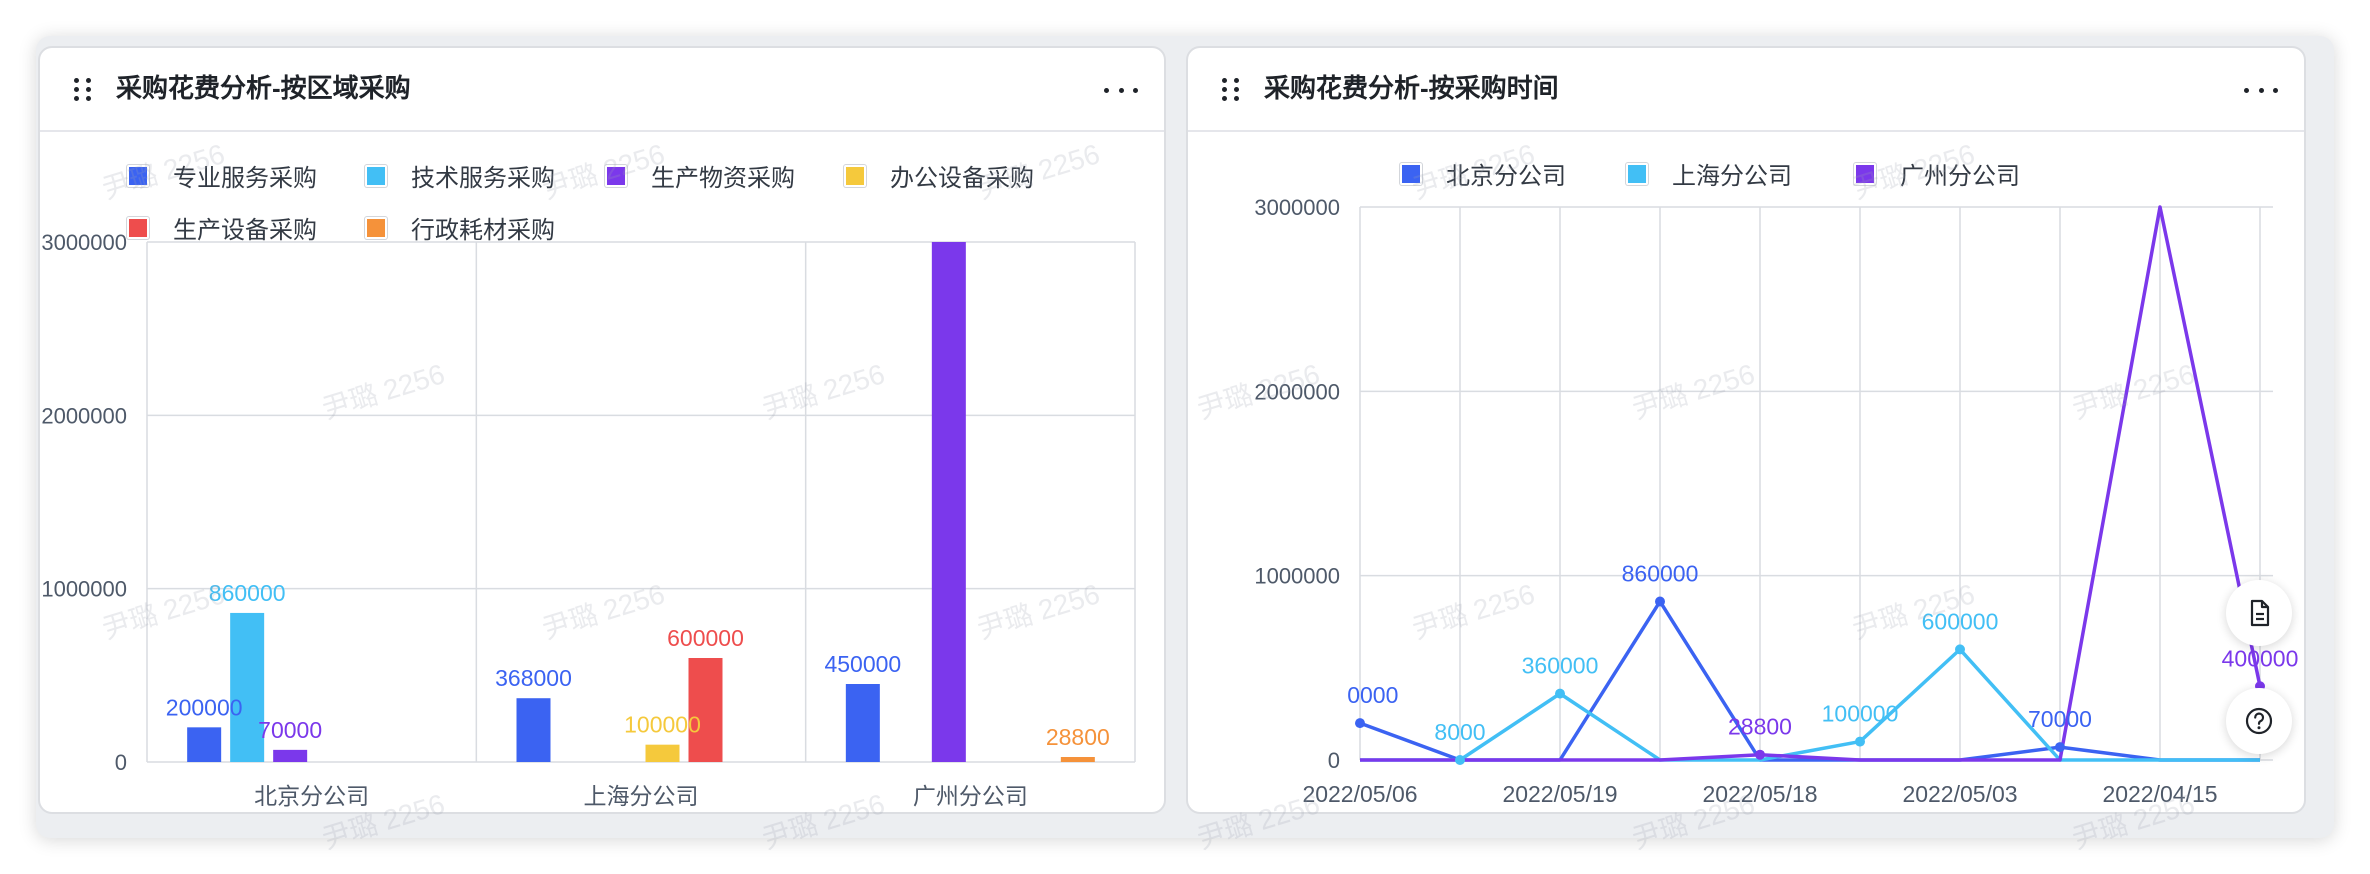  What do you see at coordinates (533, 678) in the screenshot?
I see `data-label: 368000` at bounding box center [533, 678].